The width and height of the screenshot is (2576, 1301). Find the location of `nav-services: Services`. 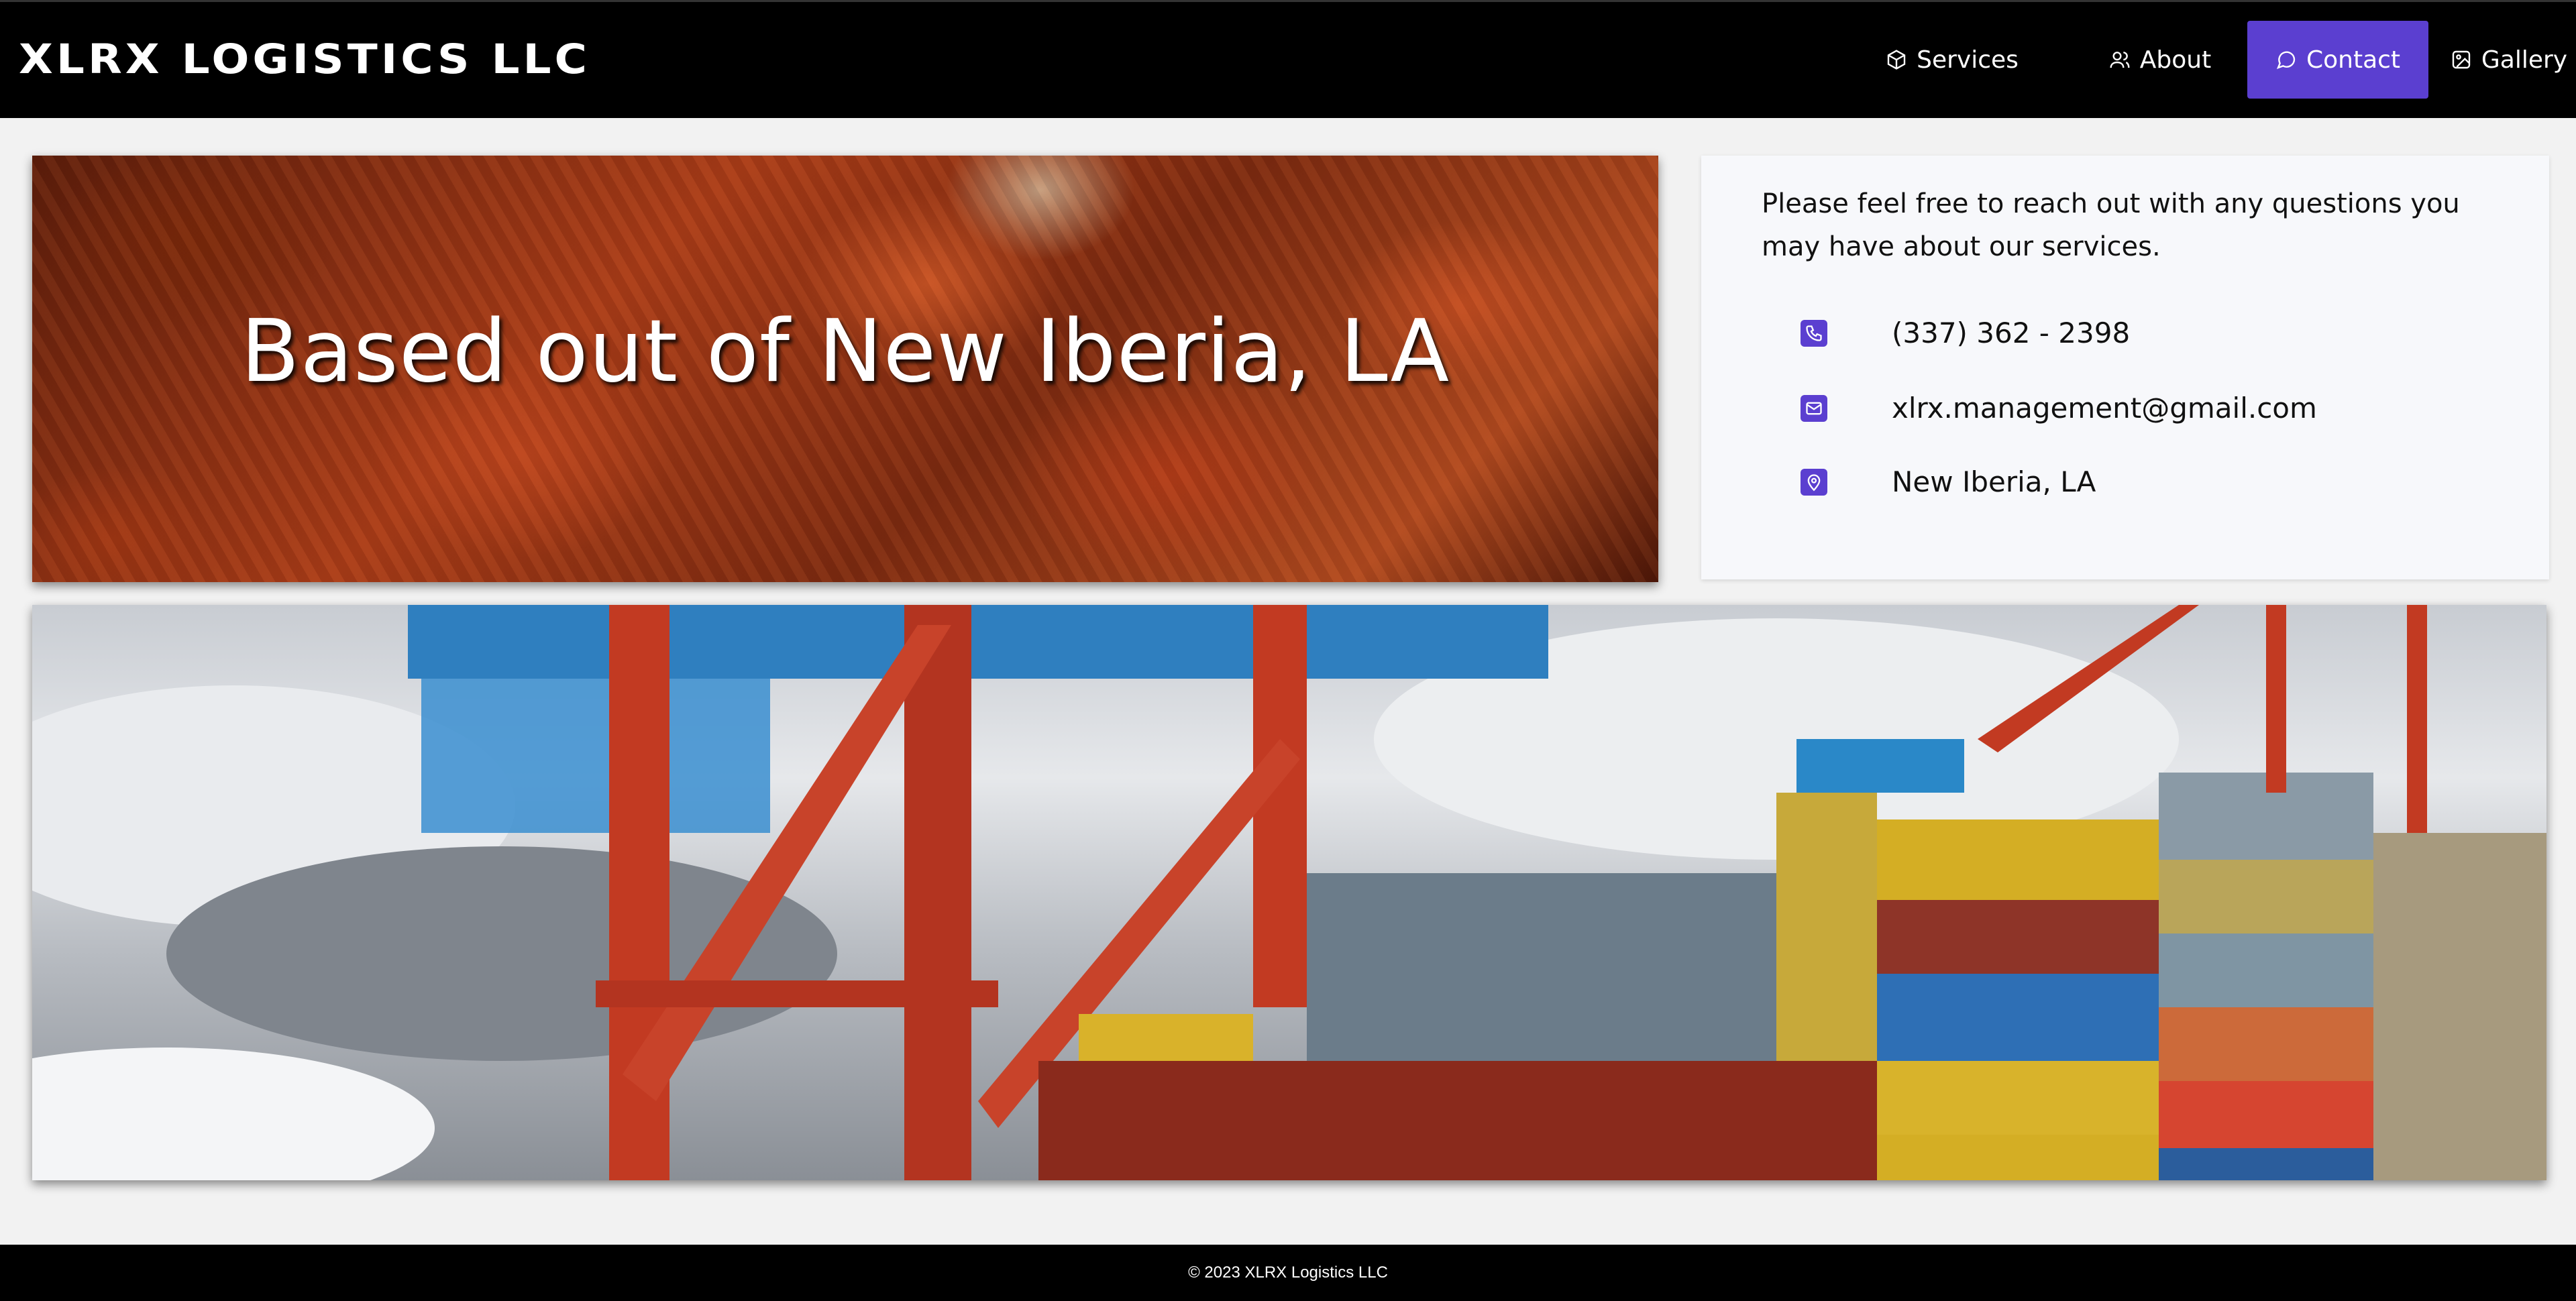

nav-services: Services is located at coordinates (1952, 60).